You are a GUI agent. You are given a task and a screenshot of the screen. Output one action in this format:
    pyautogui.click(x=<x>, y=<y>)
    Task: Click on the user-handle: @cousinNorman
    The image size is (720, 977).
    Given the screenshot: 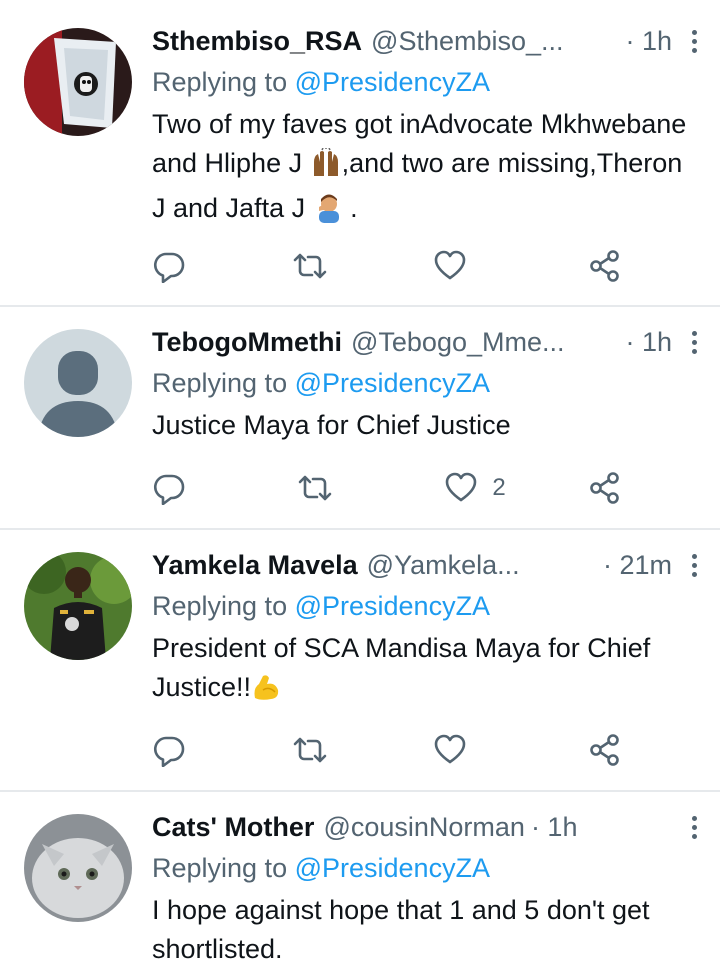 What is the action you would take?
    pyautogui.click(x=424, y=827)
    